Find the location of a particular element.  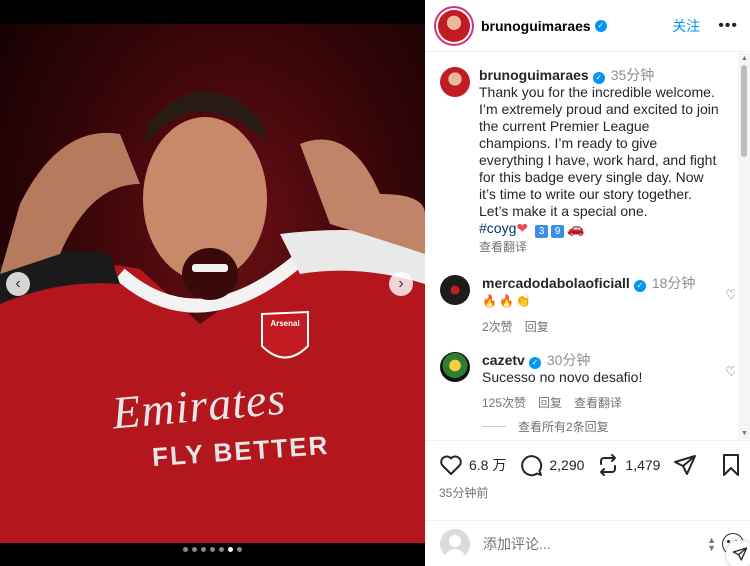

replies-divider is located at coordinates (494, 426).